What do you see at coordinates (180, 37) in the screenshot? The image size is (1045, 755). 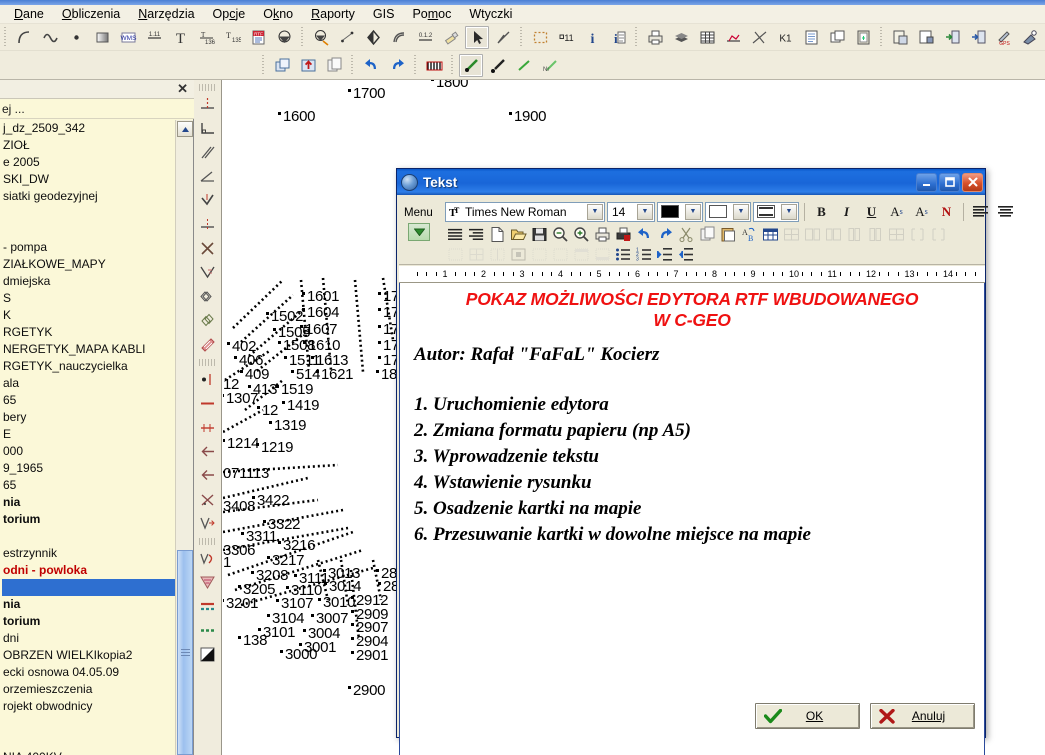 I see `text-tool-icon: T` at bounding box center [180, 37].